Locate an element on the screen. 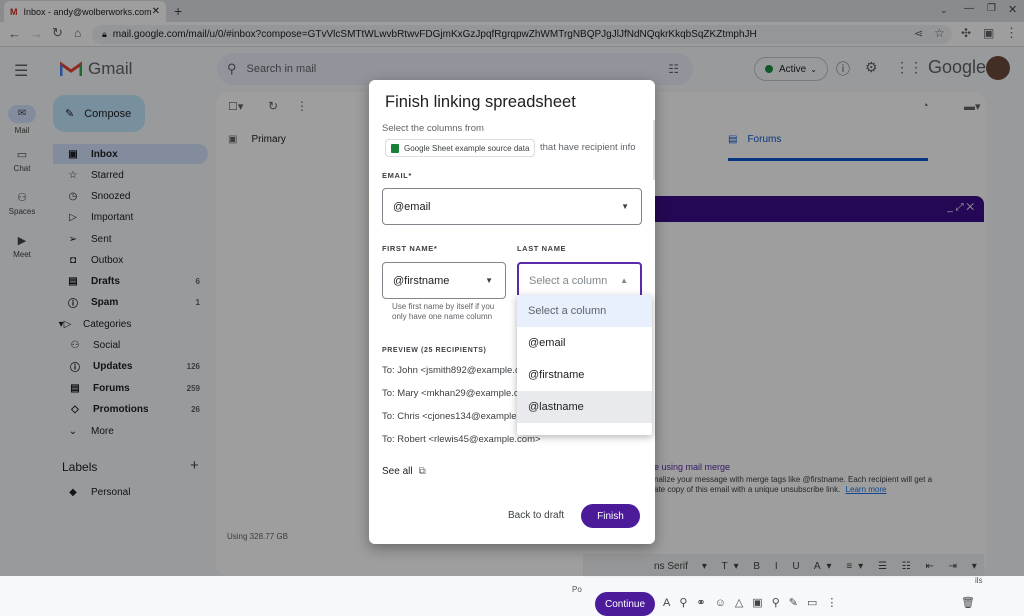  sheet-name: Google Sheet example source data is located at coordinates (467, 148).